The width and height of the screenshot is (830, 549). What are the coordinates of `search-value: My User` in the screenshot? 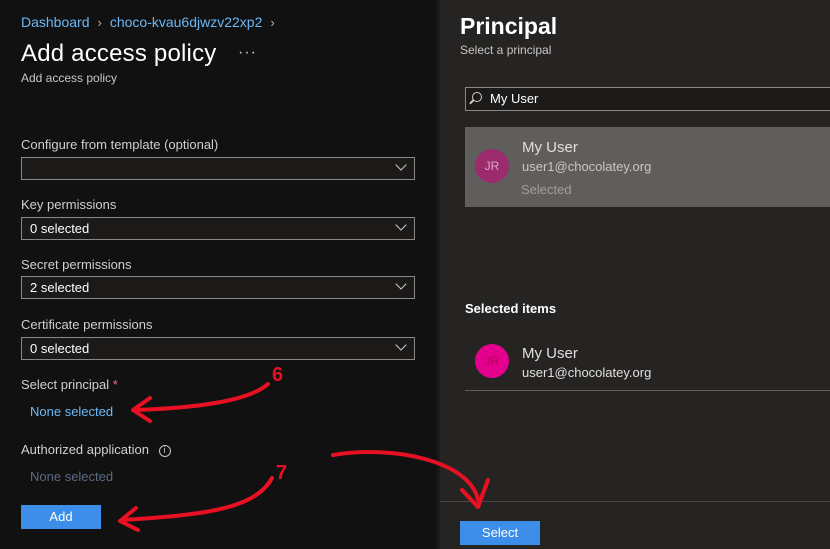 It's located at (514, 98).